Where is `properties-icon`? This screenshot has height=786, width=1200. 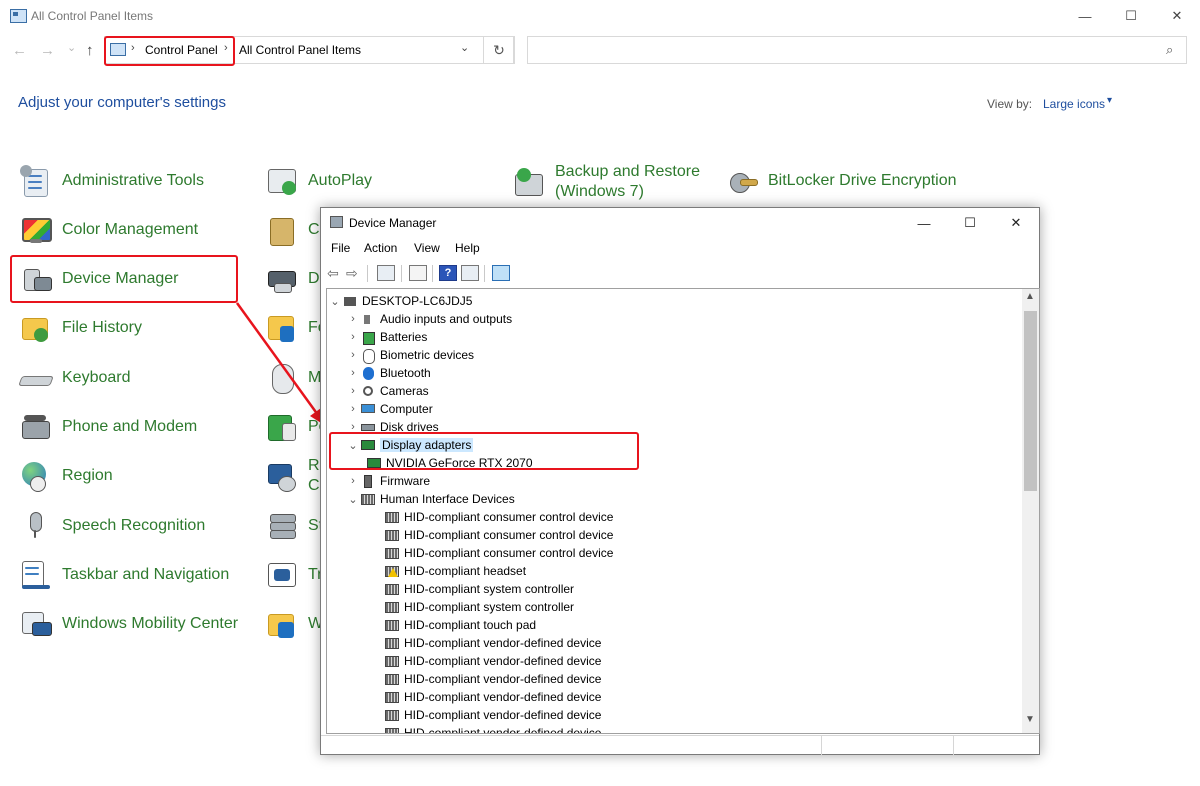 properties-icon is located at coordinates (386, 273).